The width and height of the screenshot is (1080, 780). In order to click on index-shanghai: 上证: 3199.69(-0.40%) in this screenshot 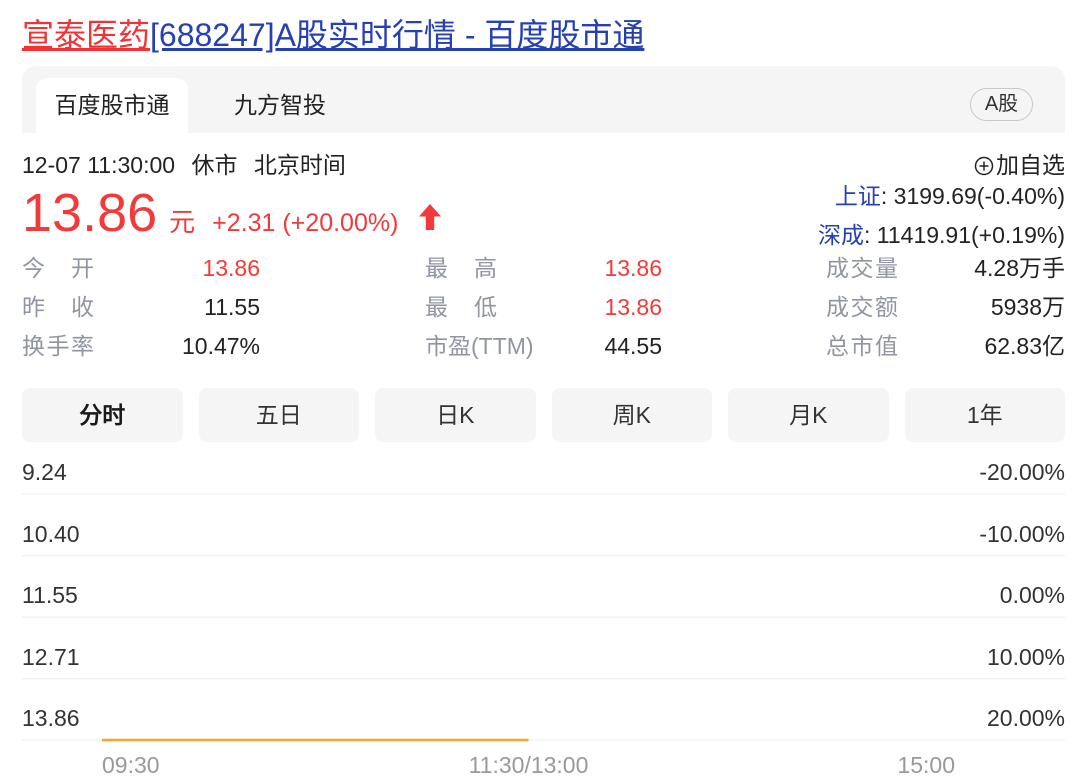, I will do `click(950, 196)`.